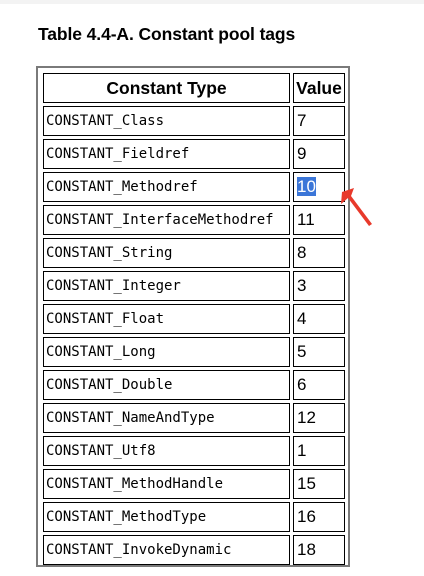 Image resolution: width=424 pixels, height=576 pixels. What do you see at coordinates (166, 253) in the screenshot?
I see `constant-type-cell: CONSTANT_String` at bounding box center [166, 253].